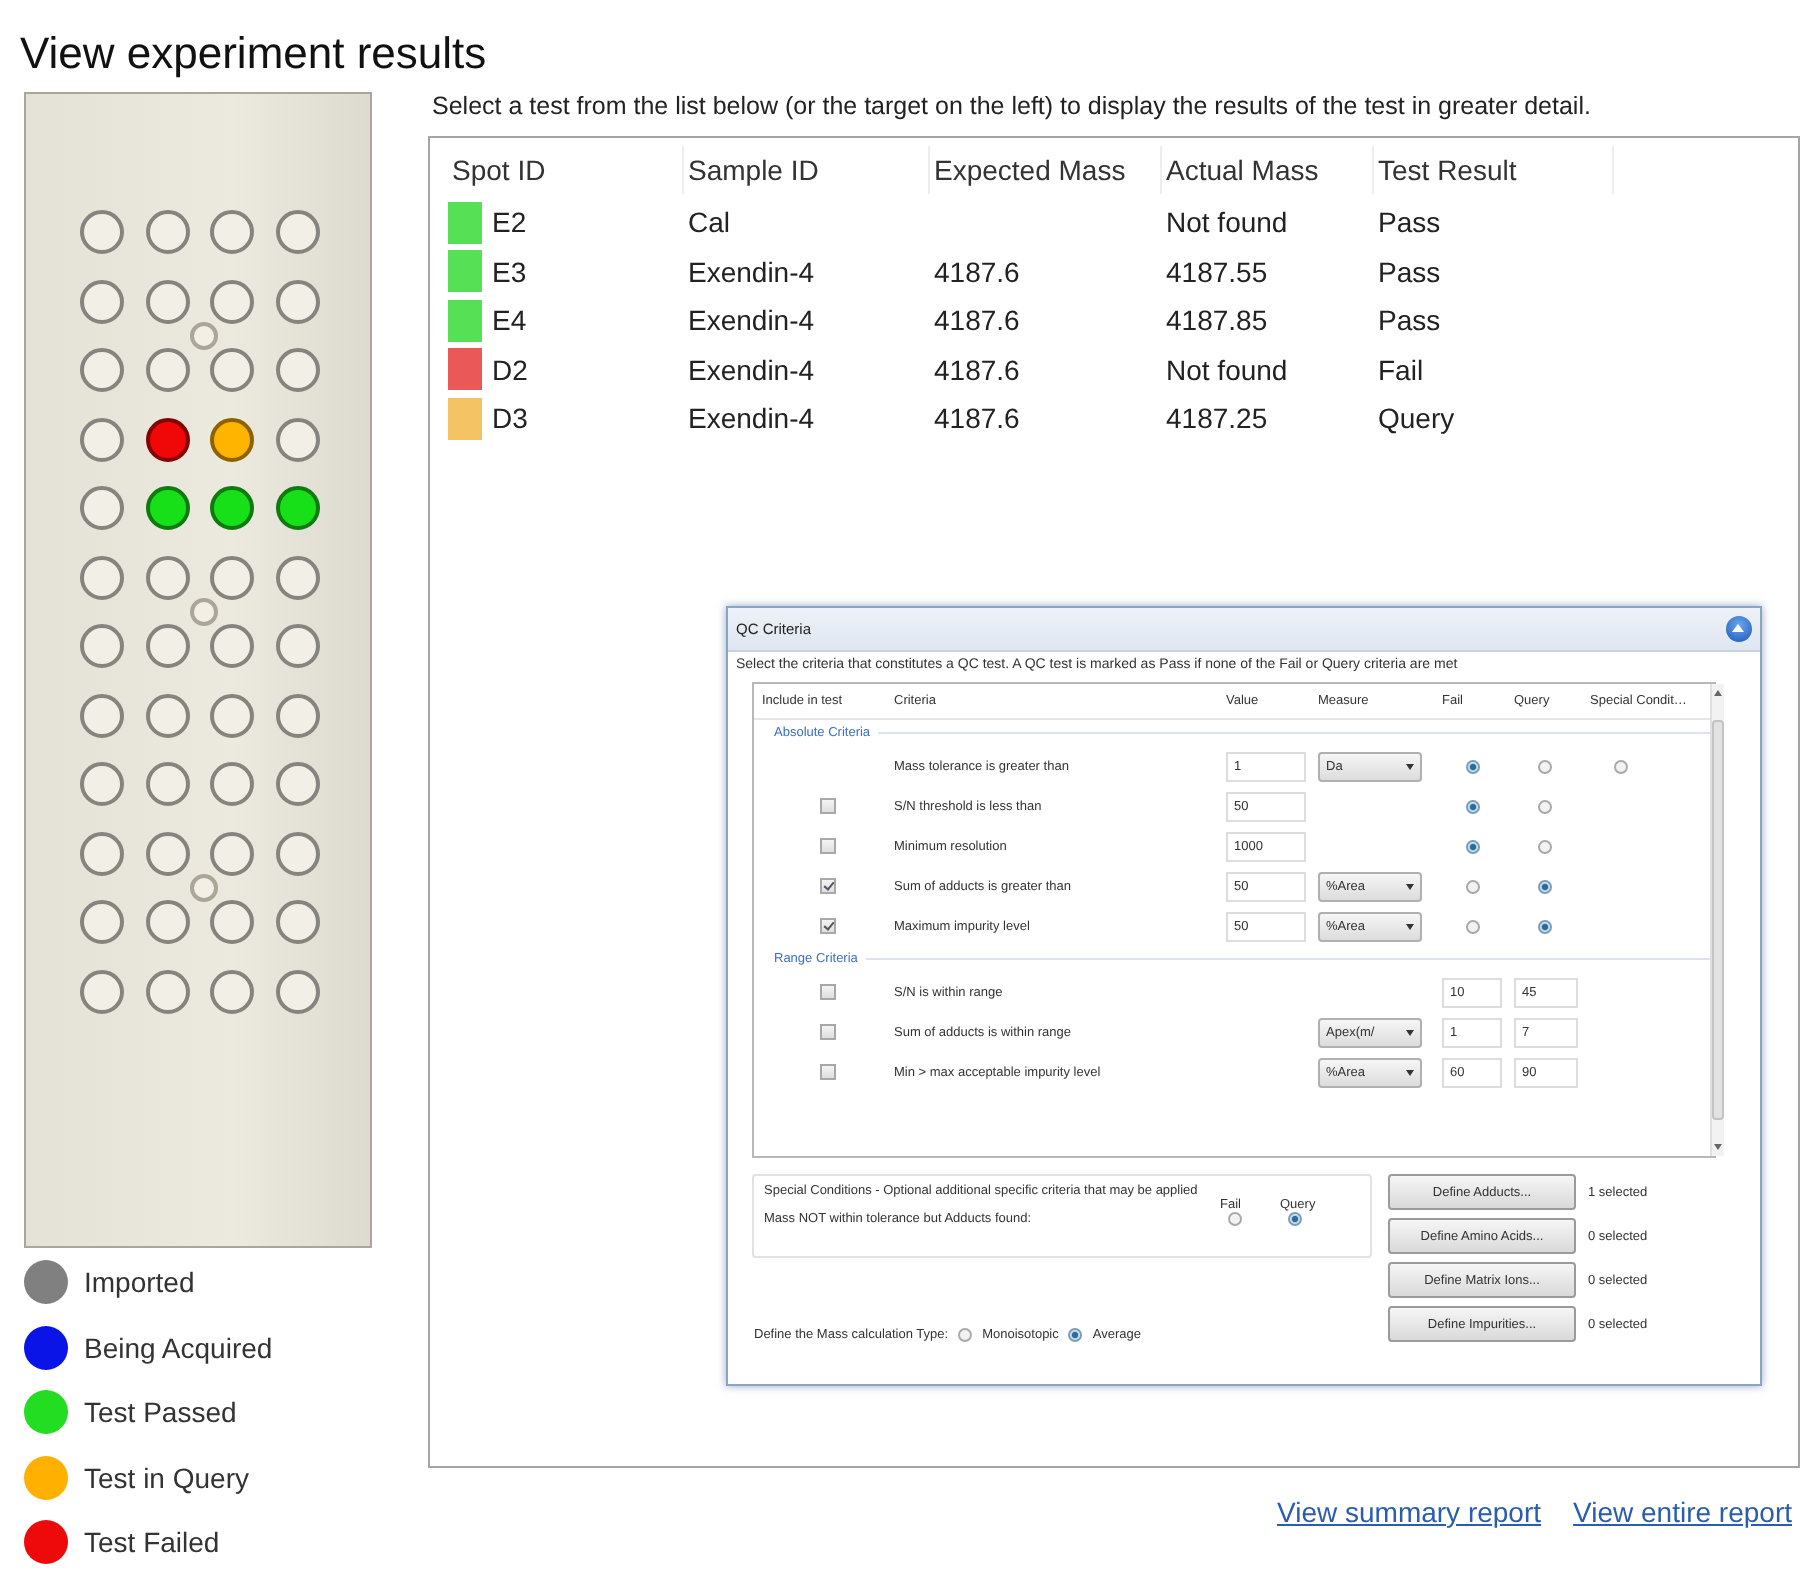 The width and height of the screenshot is (1816, 1588). What do you see at coordinates (1718, 693) in the screenshot?
I see `scroll-up-icon` at bounding box center [1718, 693].